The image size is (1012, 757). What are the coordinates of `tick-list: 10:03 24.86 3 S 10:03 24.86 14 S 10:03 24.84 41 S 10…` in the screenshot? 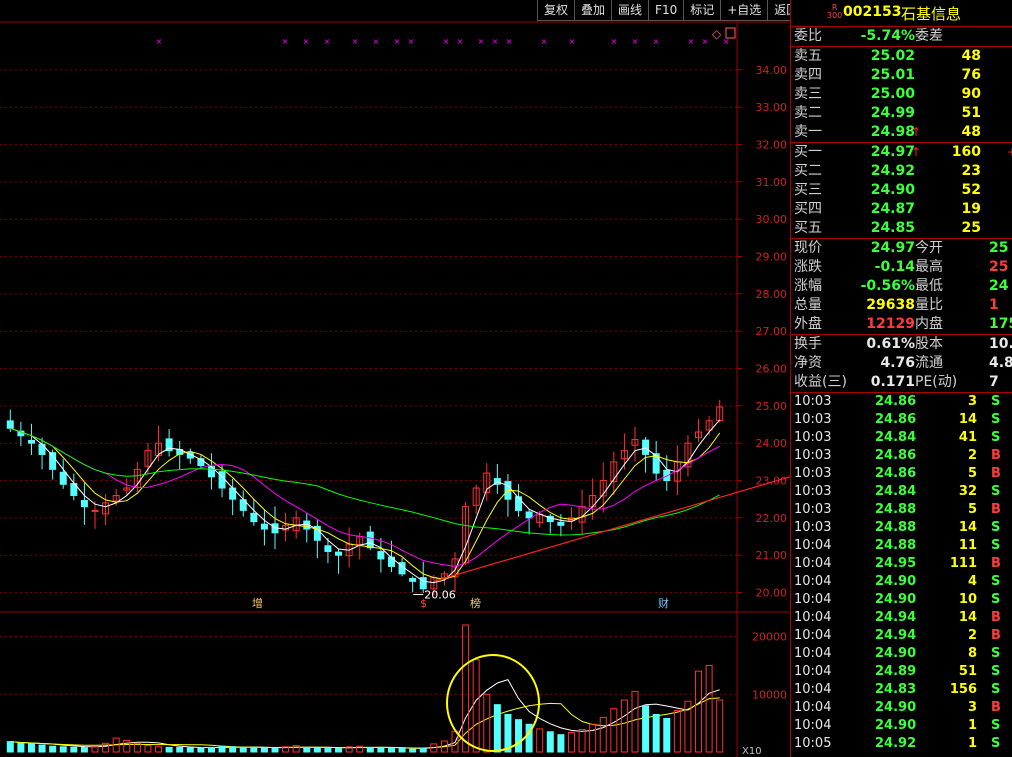 It's located at (901, 573).